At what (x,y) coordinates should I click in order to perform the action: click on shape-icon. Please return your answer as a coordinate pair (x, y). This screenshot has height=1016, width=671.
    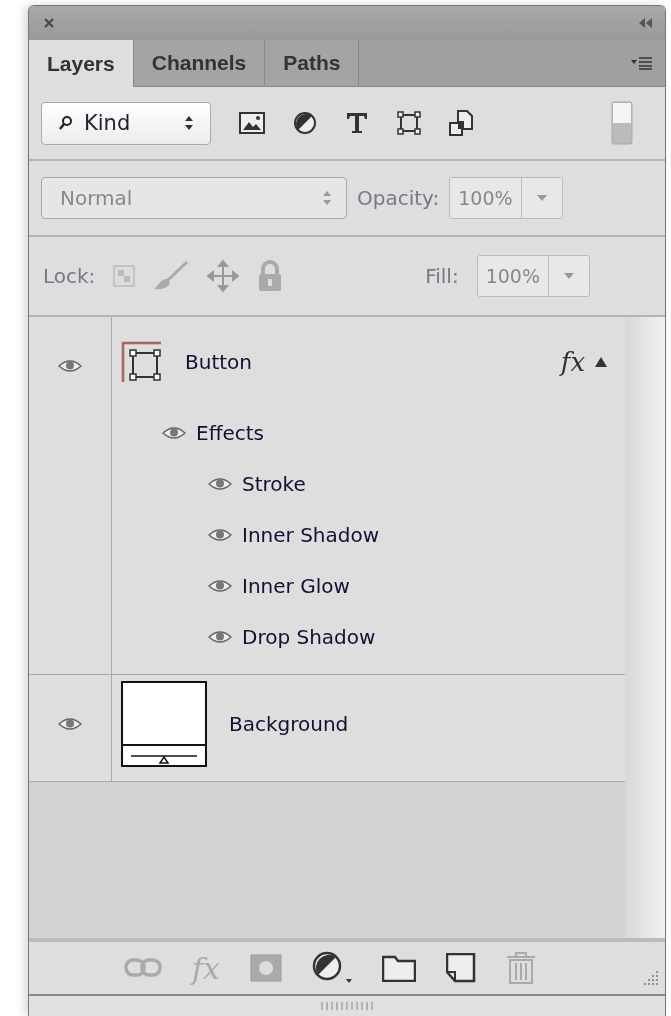
    Looking at the image, I should click on (409, 123).